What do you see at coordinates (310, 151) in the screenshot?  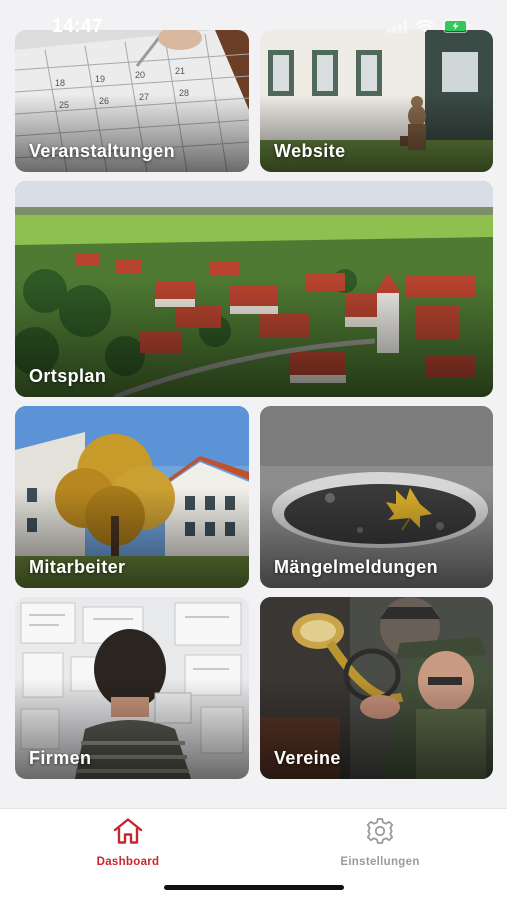 I see `tile-label: Website` at bounding box center [310, 151].